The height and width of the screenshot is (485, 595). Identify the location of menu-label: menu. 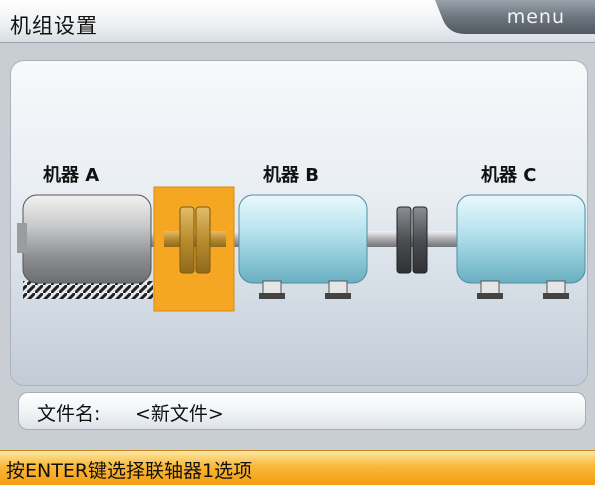
(535, 17).